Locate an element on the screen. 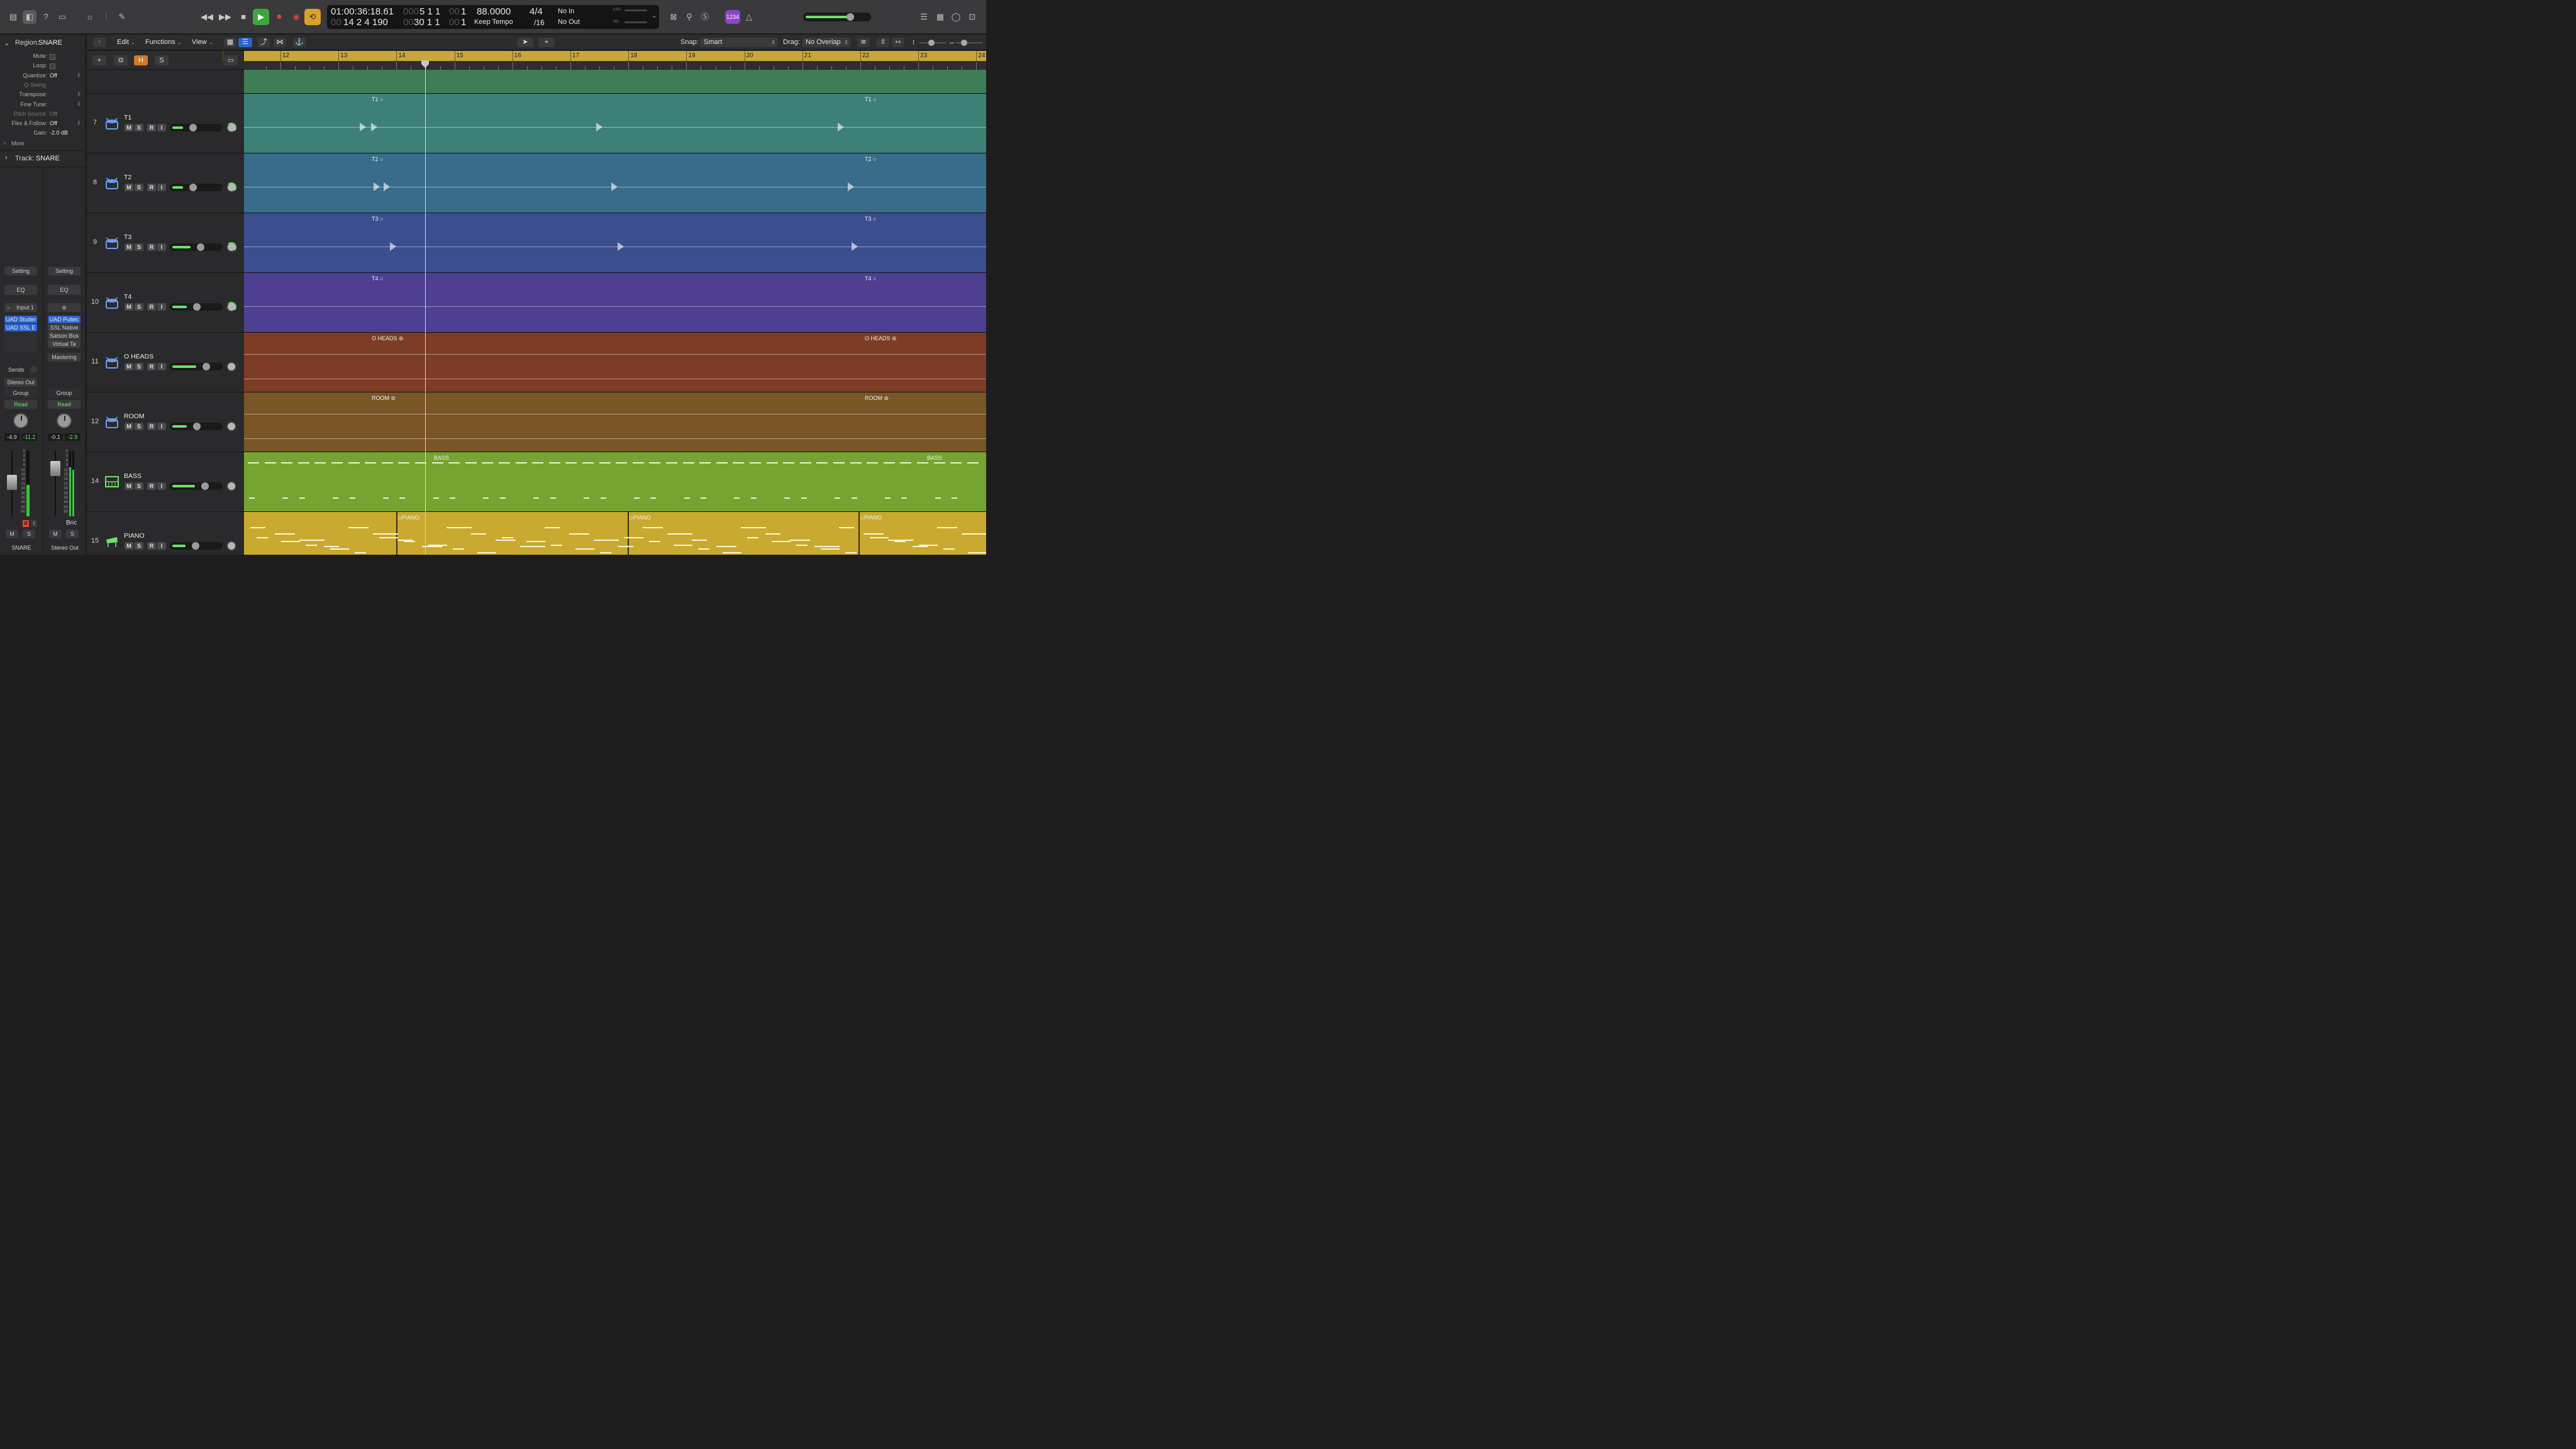 The width and height of the screenshot is (2576, 1449). track-header: 9 T3 M S R I is located at coordinates (165, 243).